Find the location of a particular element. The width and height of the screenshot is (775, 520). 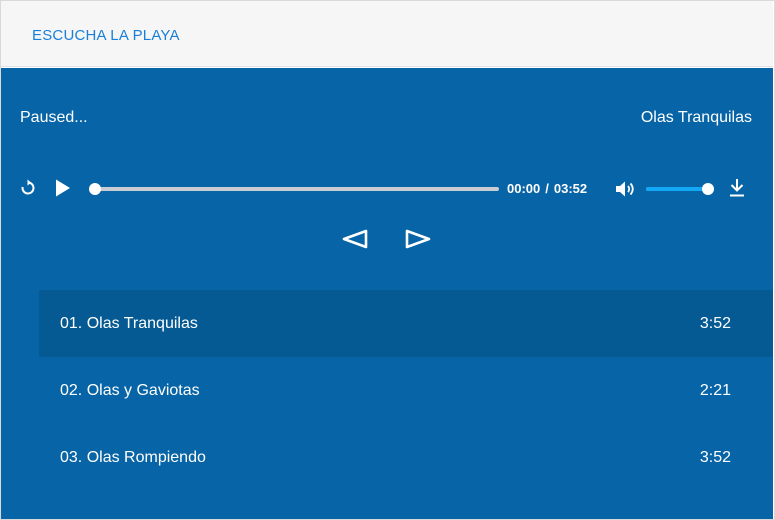

play-icon is located at coordinates (63, 188).